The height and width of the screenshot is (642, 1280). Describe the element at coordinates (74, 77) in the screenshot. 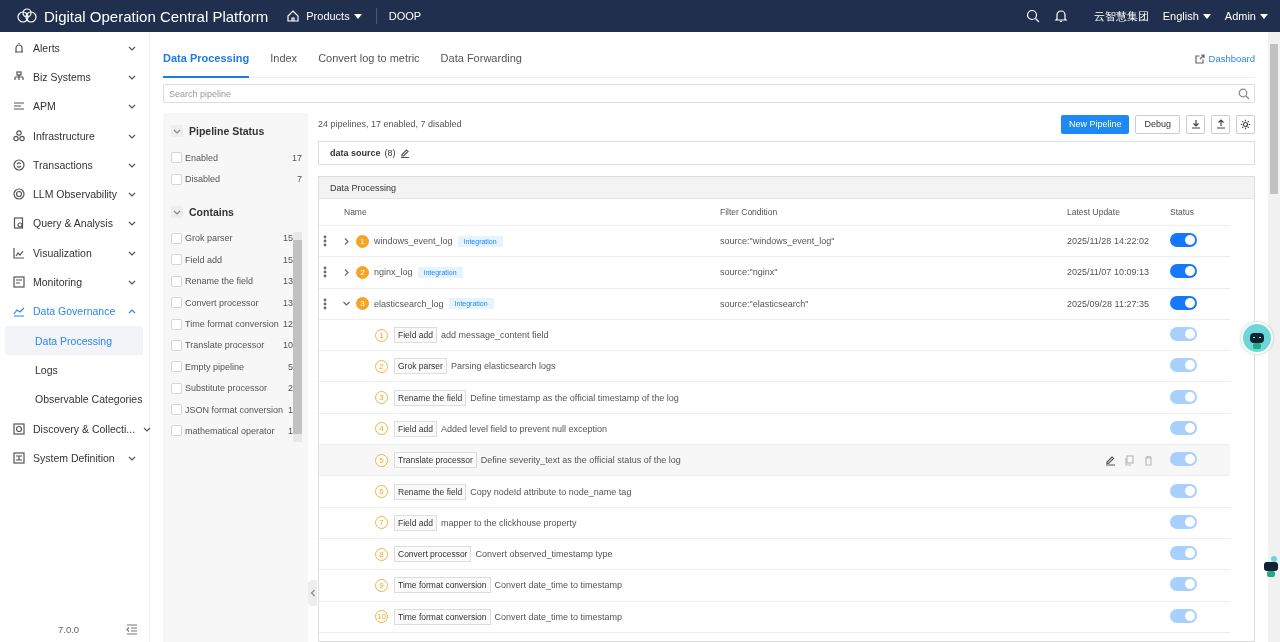

I see `nav-item: Biz Systems` at that location.